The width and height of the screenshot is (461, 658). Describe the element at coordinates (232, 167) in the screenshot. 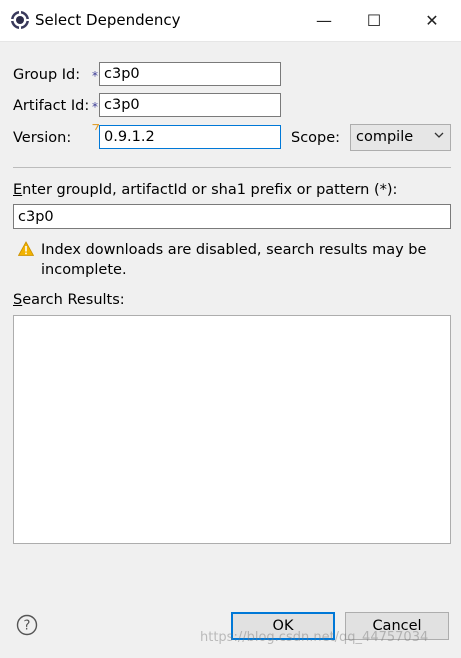

I see `separator` at that location.